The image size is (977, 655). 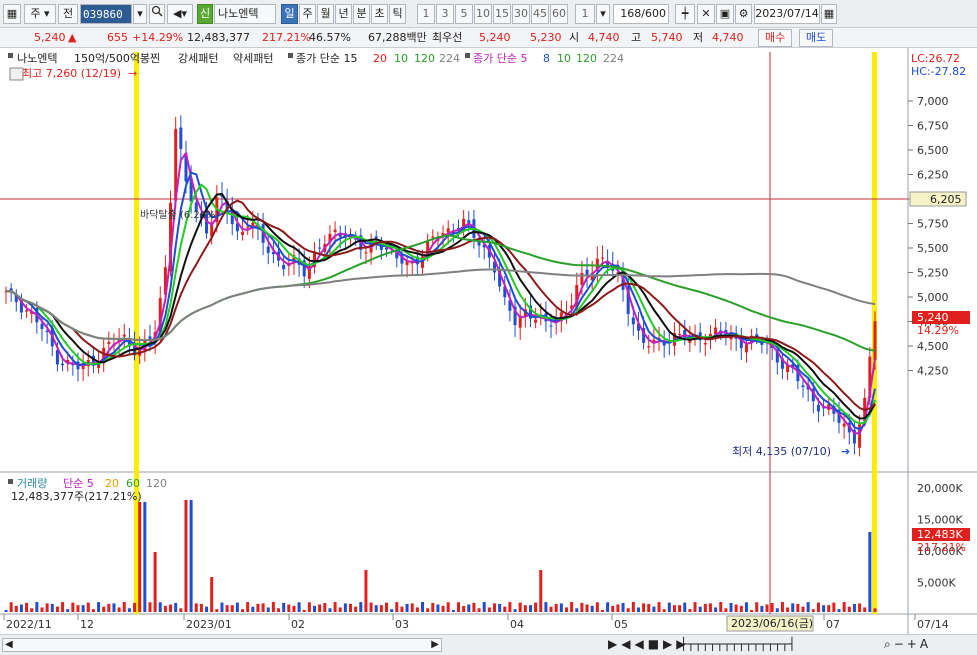 What do you see at coordinates (833, 624) in the screenshot?
I see `date-tick-label: 07` at bounding box center [833, 624].